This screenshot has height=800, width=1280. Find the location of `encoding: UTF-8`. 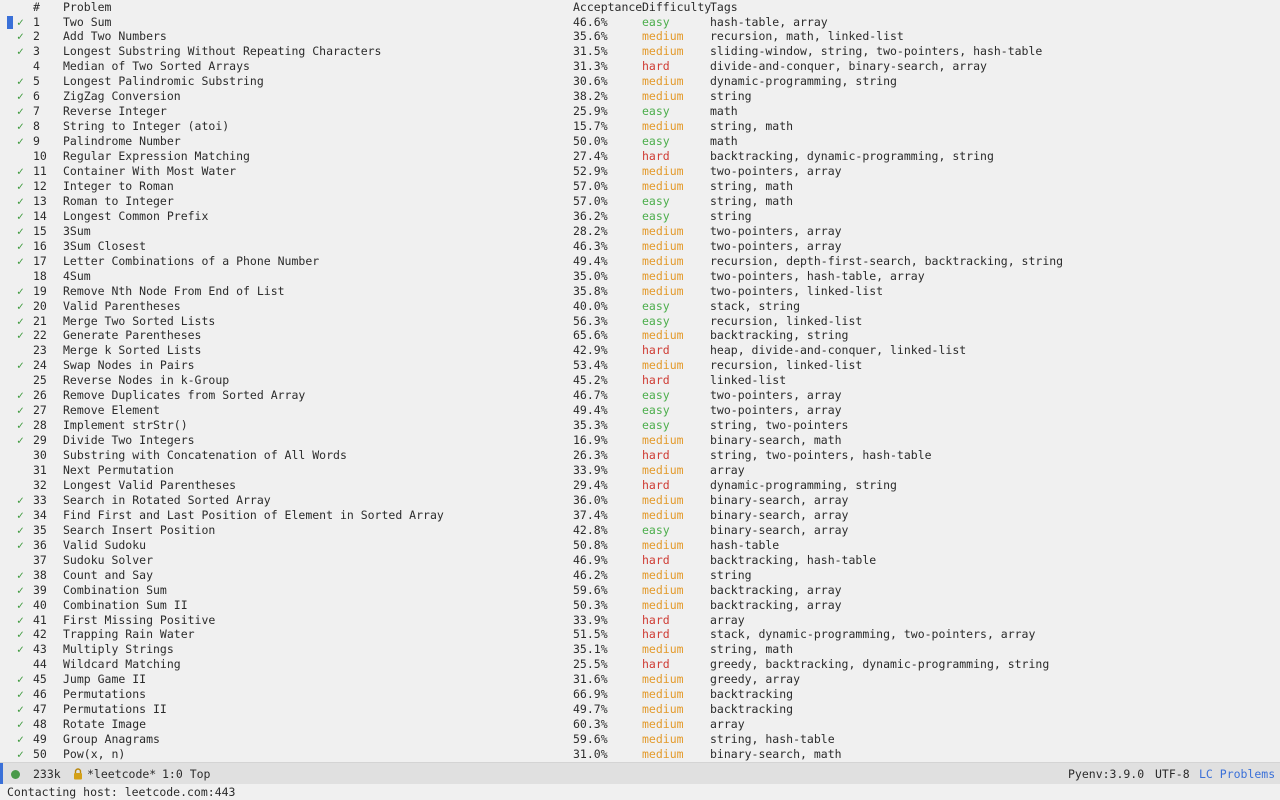

encoding: UTF-8 is located at coordinates (1172, 774).